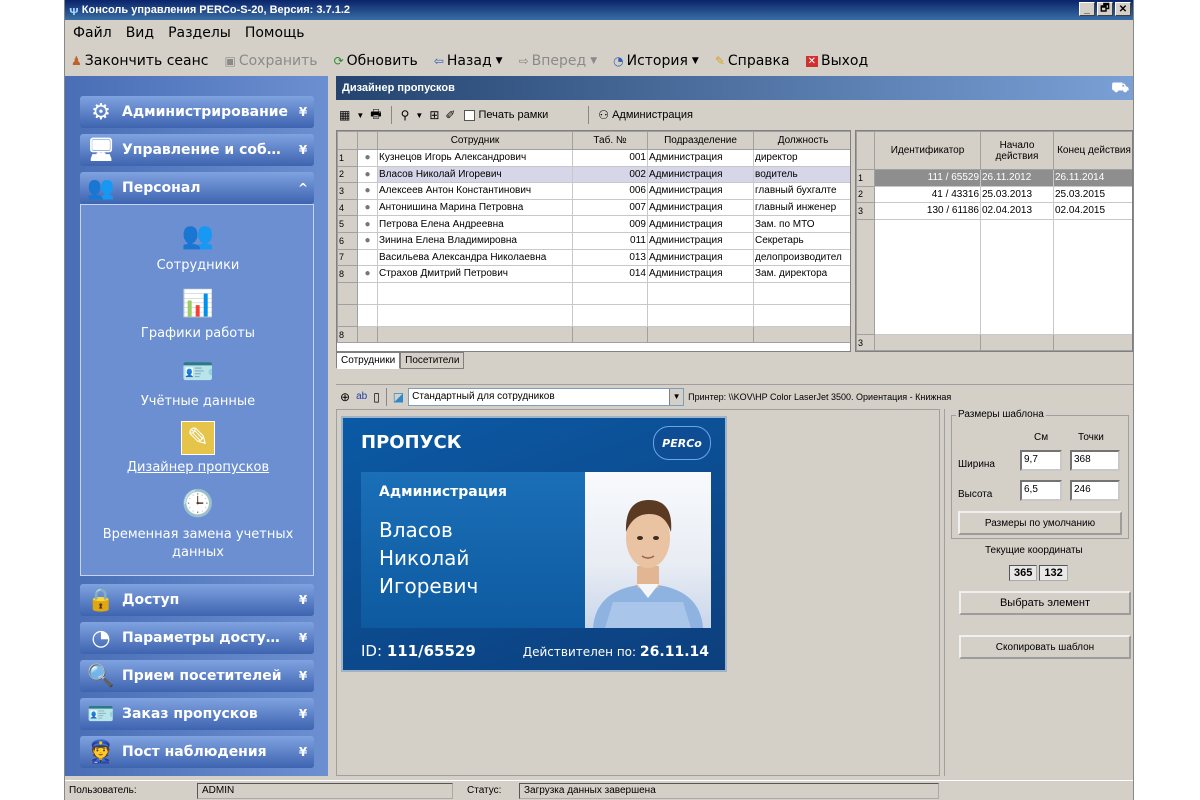 The width and height of the screenshot is (1200, 800). What do you see at coordinates (801, 274) in the screenshot?
I see `position-cell: Зам. директора` at bounding box center [801, 274].